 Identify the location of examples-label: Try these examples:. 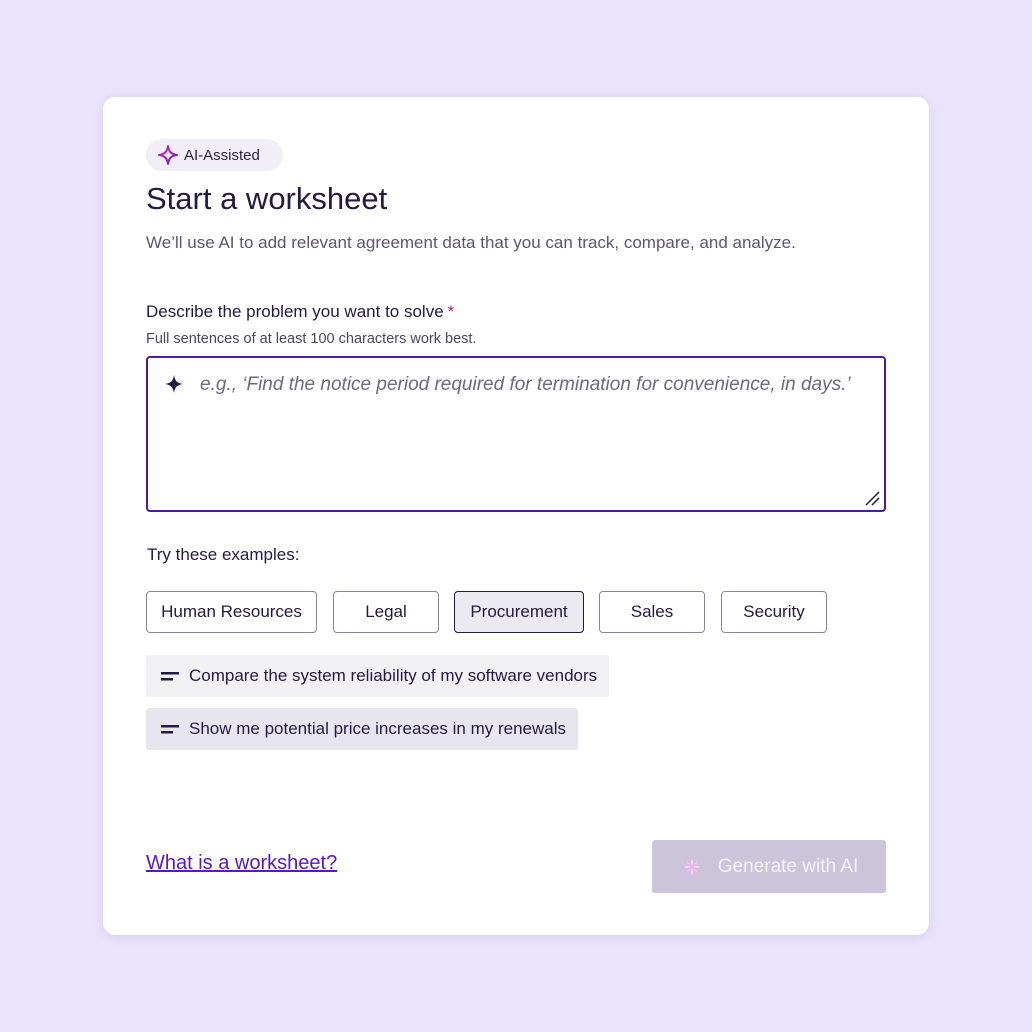
(223, 554).